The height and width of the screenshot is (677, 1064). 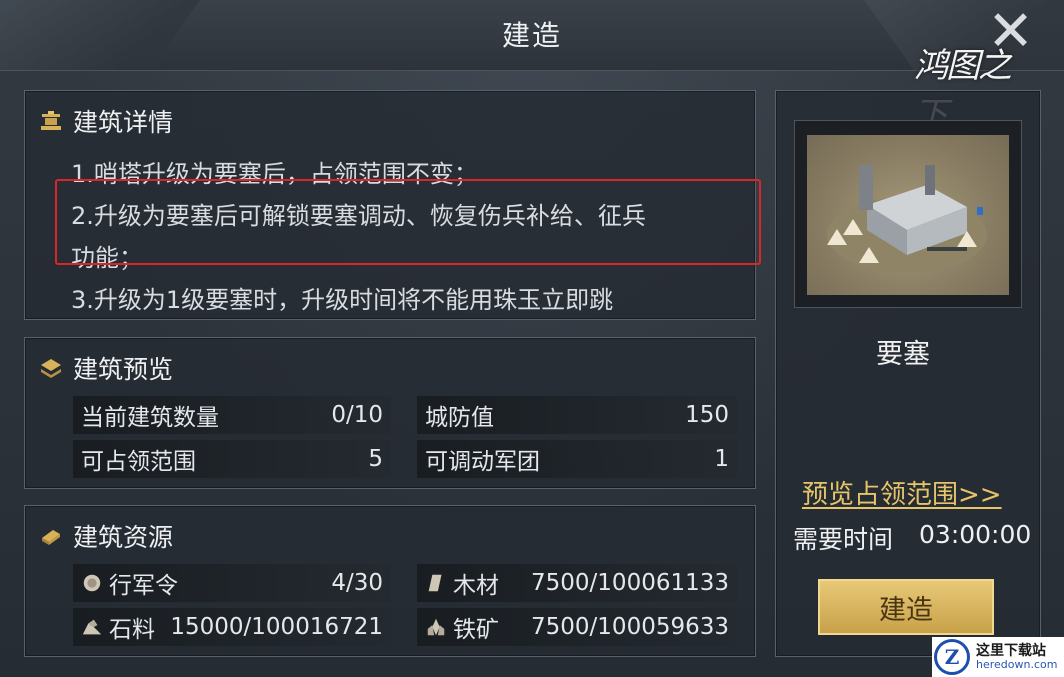 I want to click on stat-label: 城防值, so click(x=459, y=418).